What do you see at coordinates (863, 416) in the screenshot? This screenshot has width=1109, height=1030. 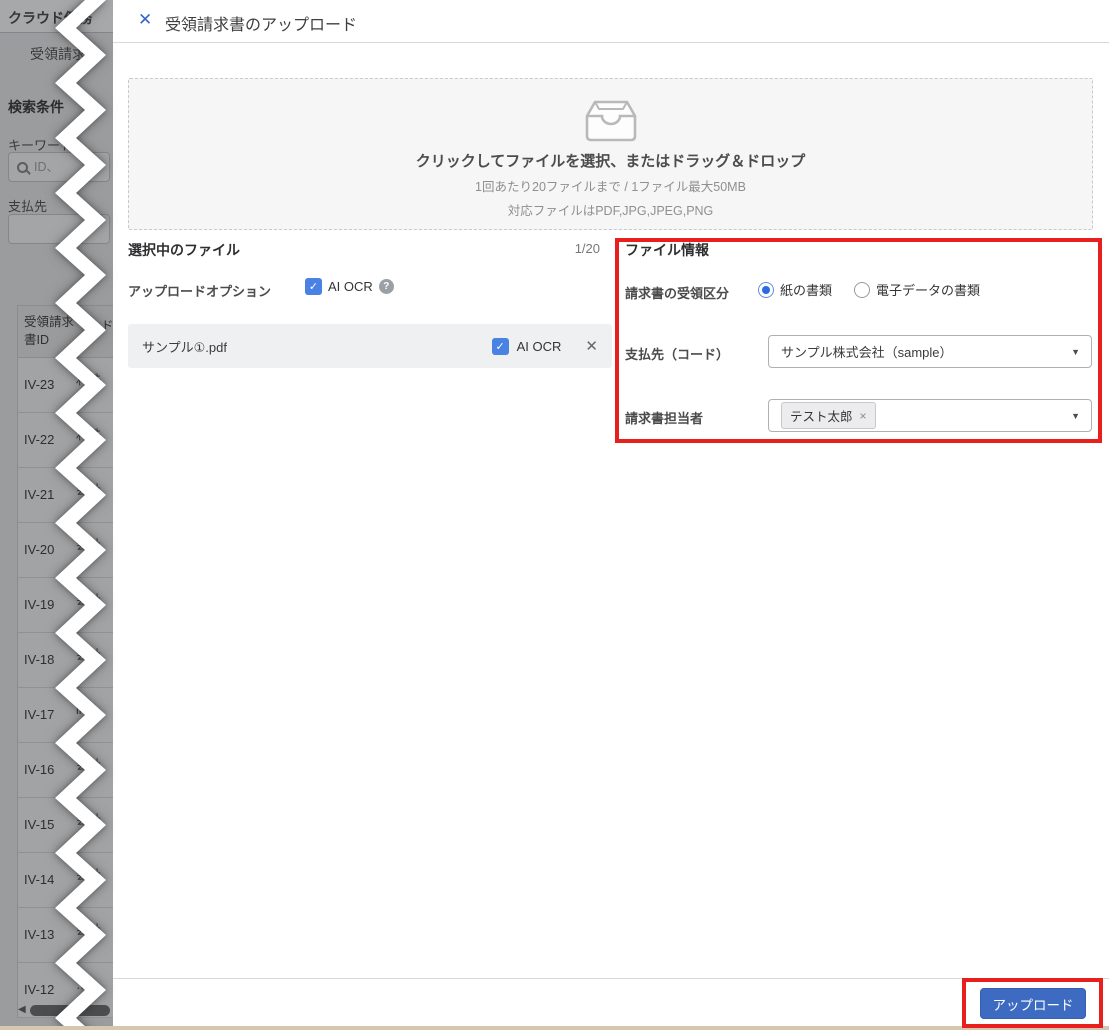 I see `tag-remove-icon: ×` at bounding box center [863, 416].